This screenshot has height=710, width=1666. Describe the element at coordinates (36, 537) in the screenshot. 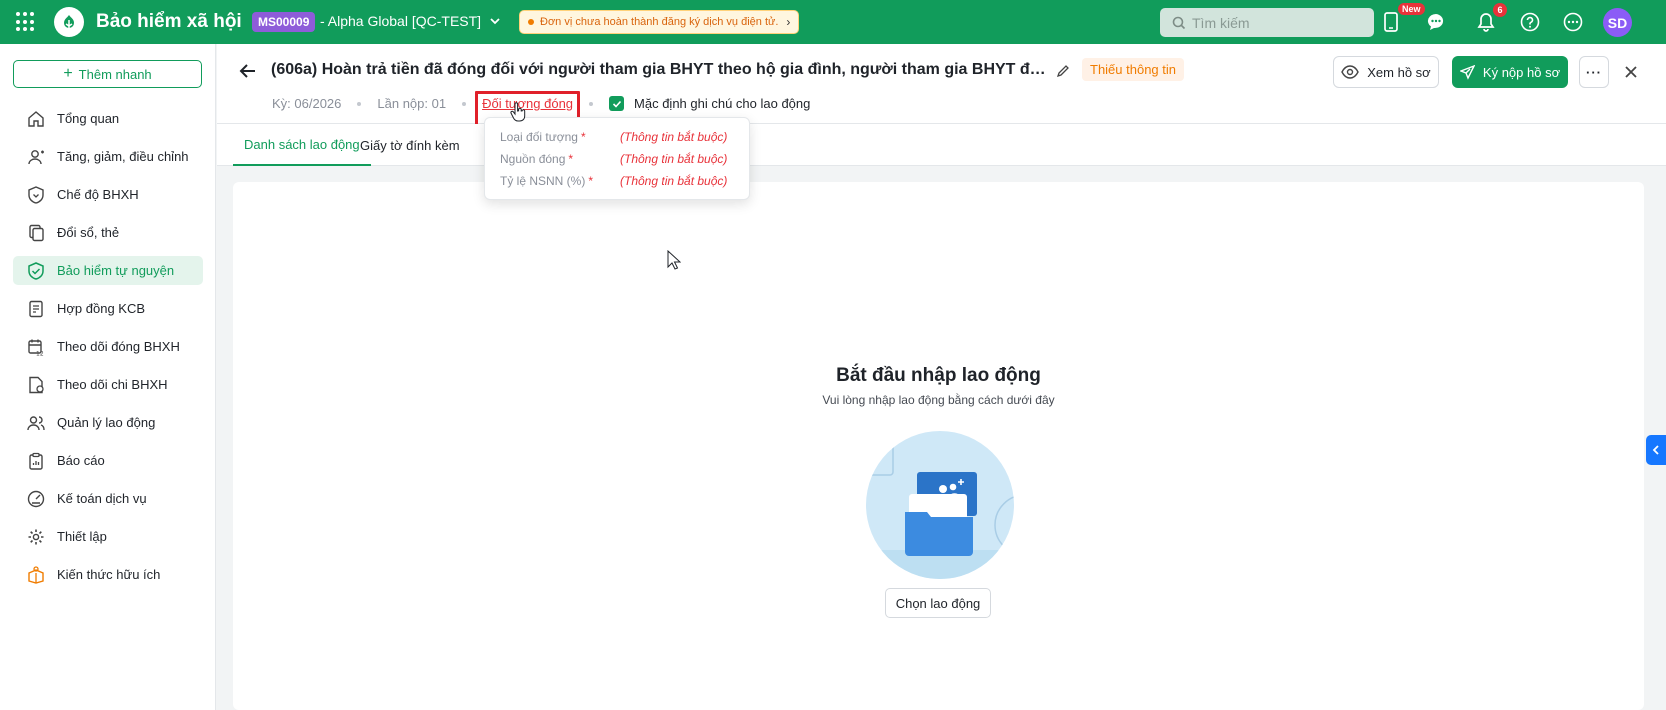

I see `gear-icon` at that location.